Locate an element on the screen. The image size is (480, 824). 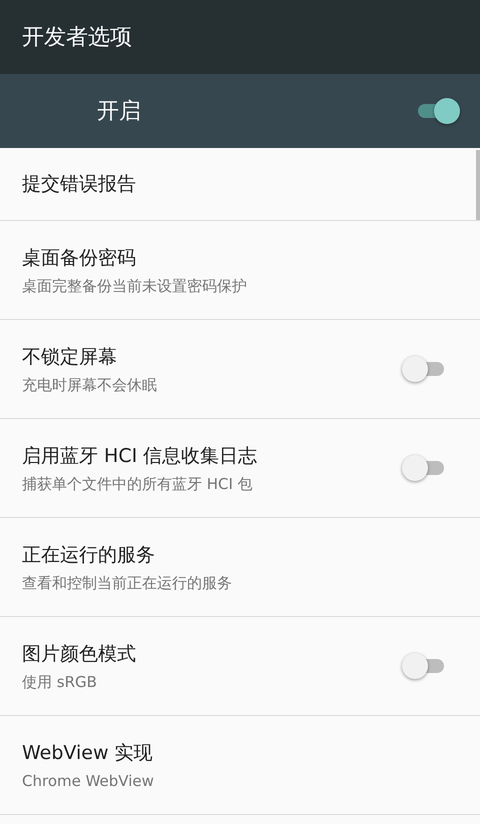
setting-row: 桌面备份密码 桌面完整备份当前未设置密码保护 is located at coordinates (240, 270).